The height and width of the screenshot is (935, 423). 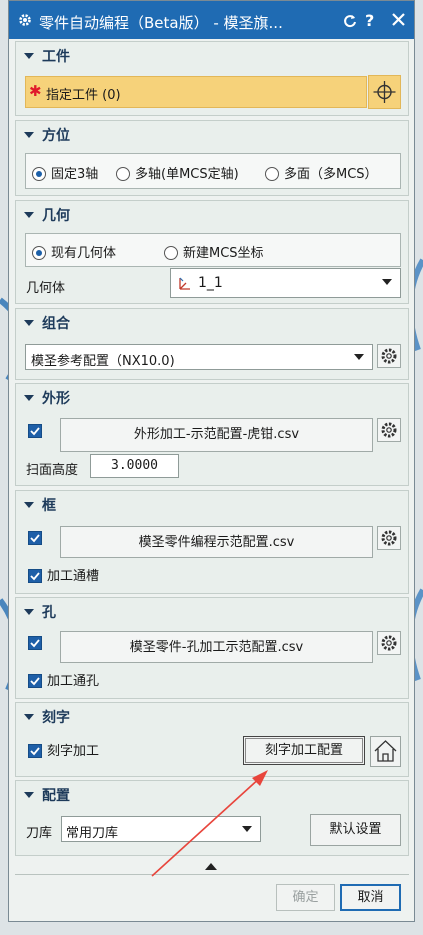 What do you see at coordinates (209, 823) in the screenshot?
I see `annotation-arrow` at bounding box center [209, 823].